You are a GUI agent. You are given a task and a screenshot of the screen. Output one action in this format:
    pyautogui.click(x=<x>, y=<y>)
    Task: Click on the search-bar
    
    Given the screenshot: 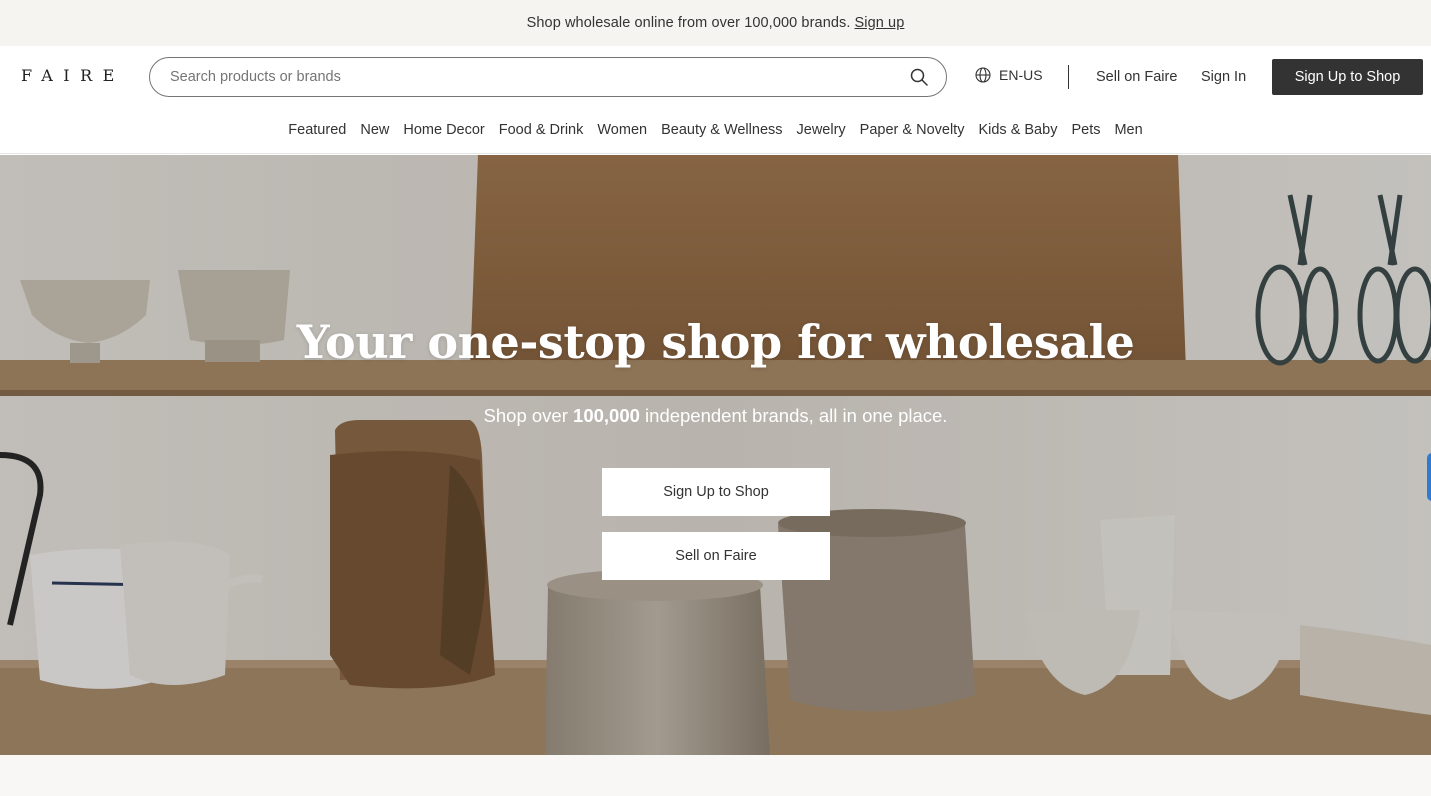 What is the action you would take?
    pyautogui.click(x=548, y=77)
    